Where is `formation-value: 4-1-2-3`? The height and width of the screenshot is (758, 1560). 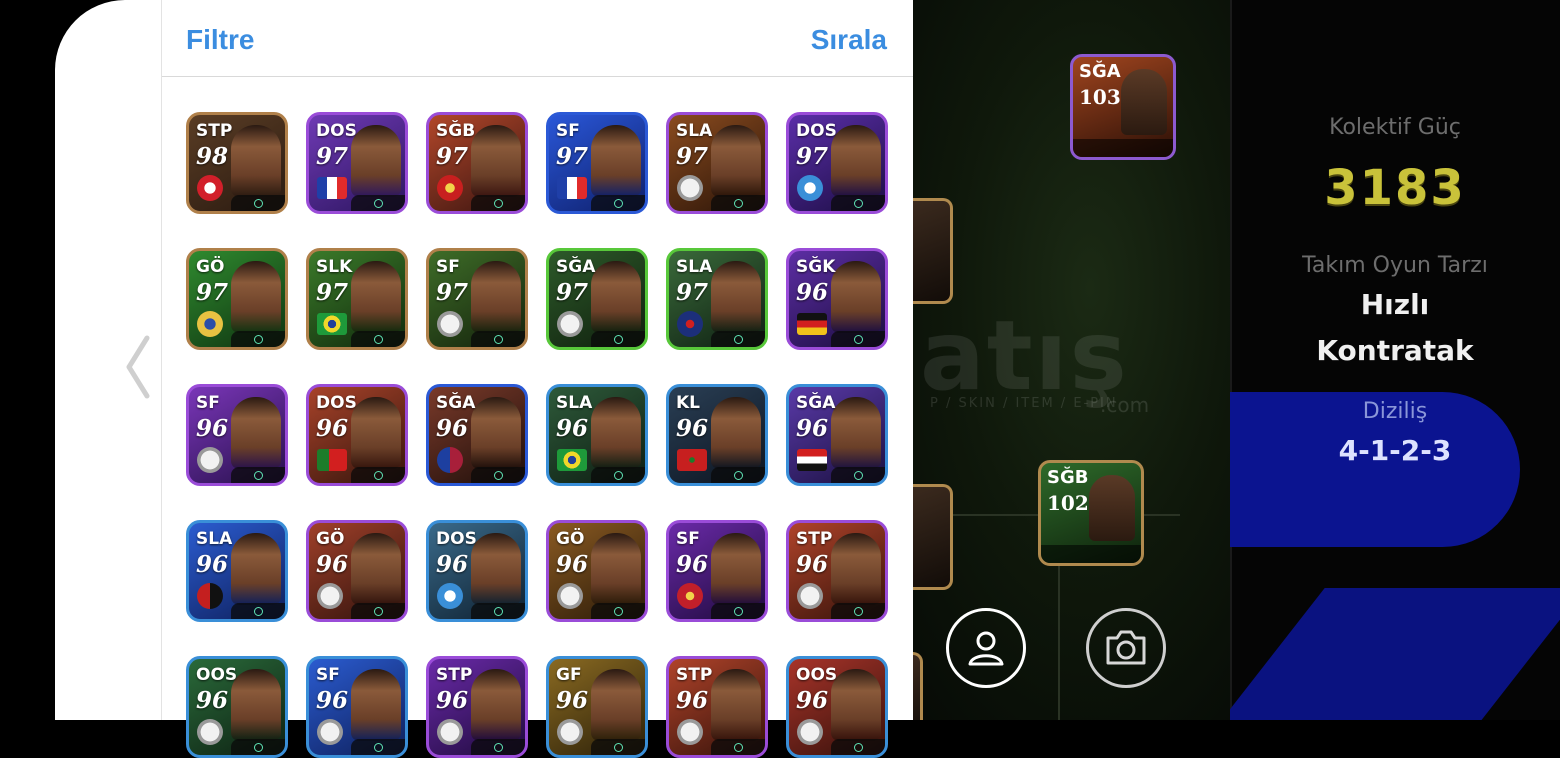
formation-value: 4-1-2-3 is located at coordinates (1395, 450).